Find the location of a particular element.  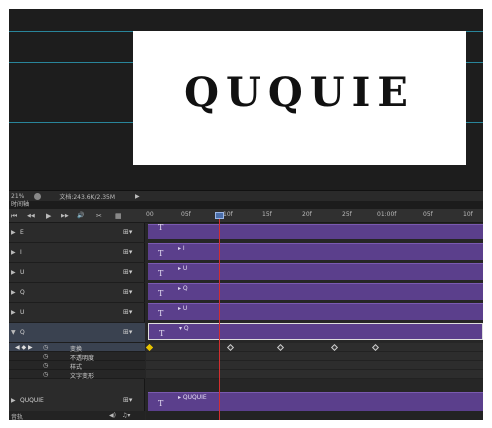

ruler-tick: 01:00f is located at coordinates (387, 214).